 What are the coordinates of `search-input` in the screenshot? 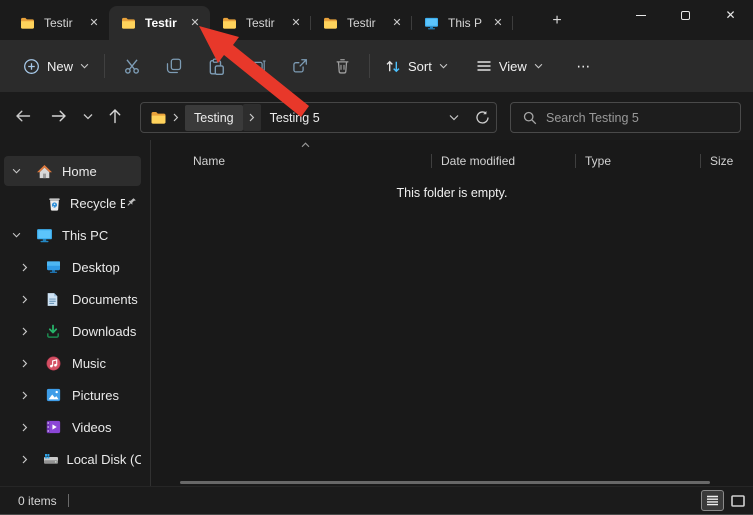 It's located at (643, 117).